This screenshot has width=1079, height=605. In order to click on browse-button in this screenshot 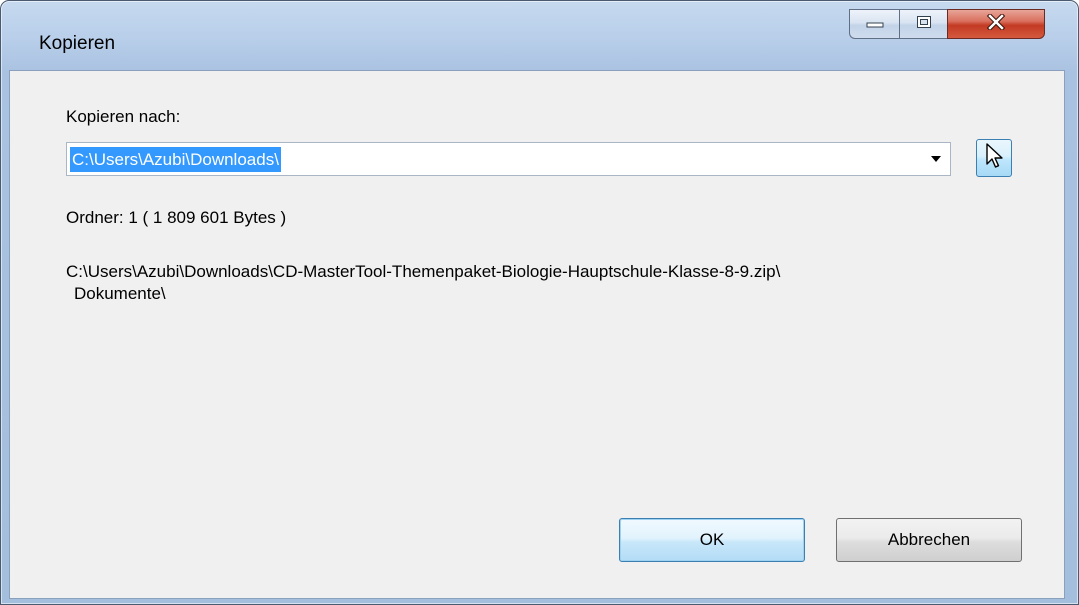, I will do `click(994, 158)`.